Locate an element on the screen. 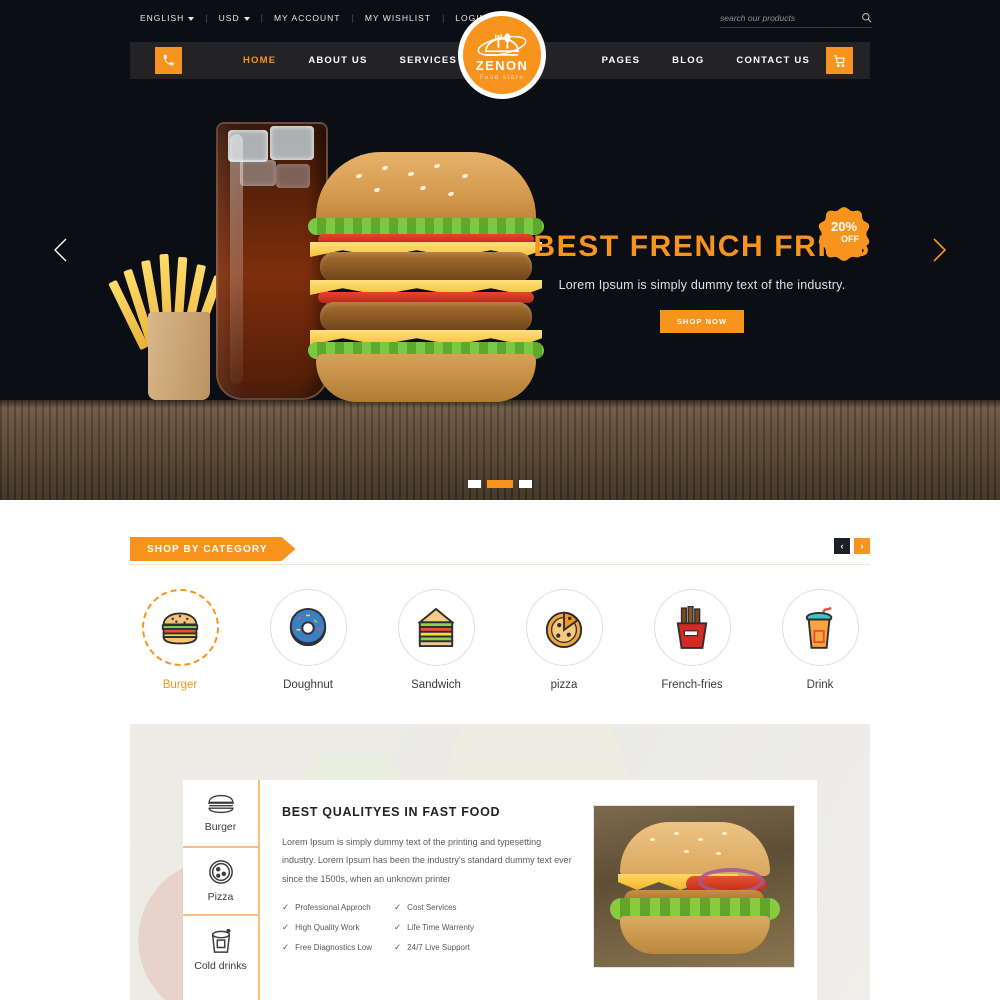  discount-badge: 20% OFF is located at coordinates (844, 234).